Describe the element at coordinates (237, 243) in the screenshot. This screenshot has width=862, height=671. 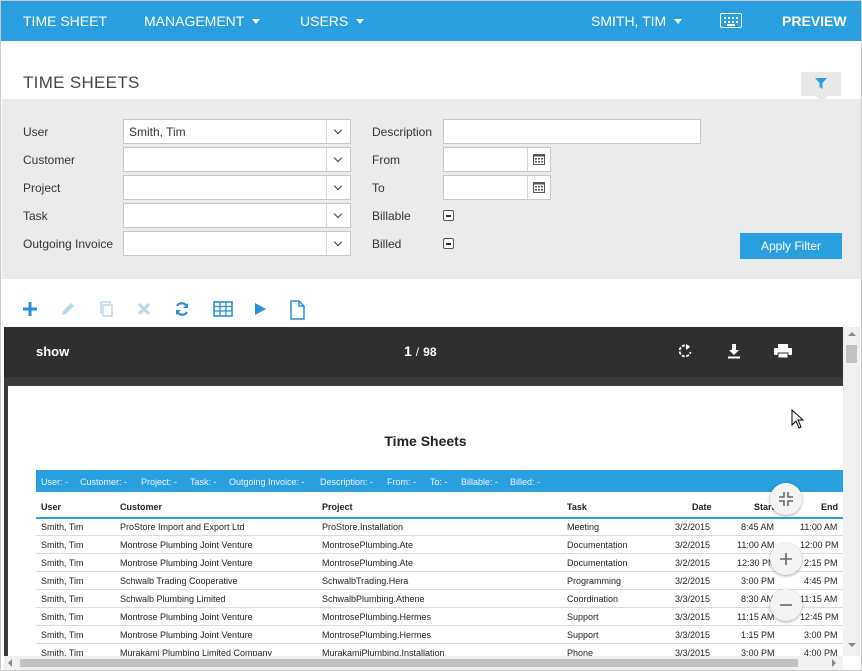
I see `invoice-select` at that location.